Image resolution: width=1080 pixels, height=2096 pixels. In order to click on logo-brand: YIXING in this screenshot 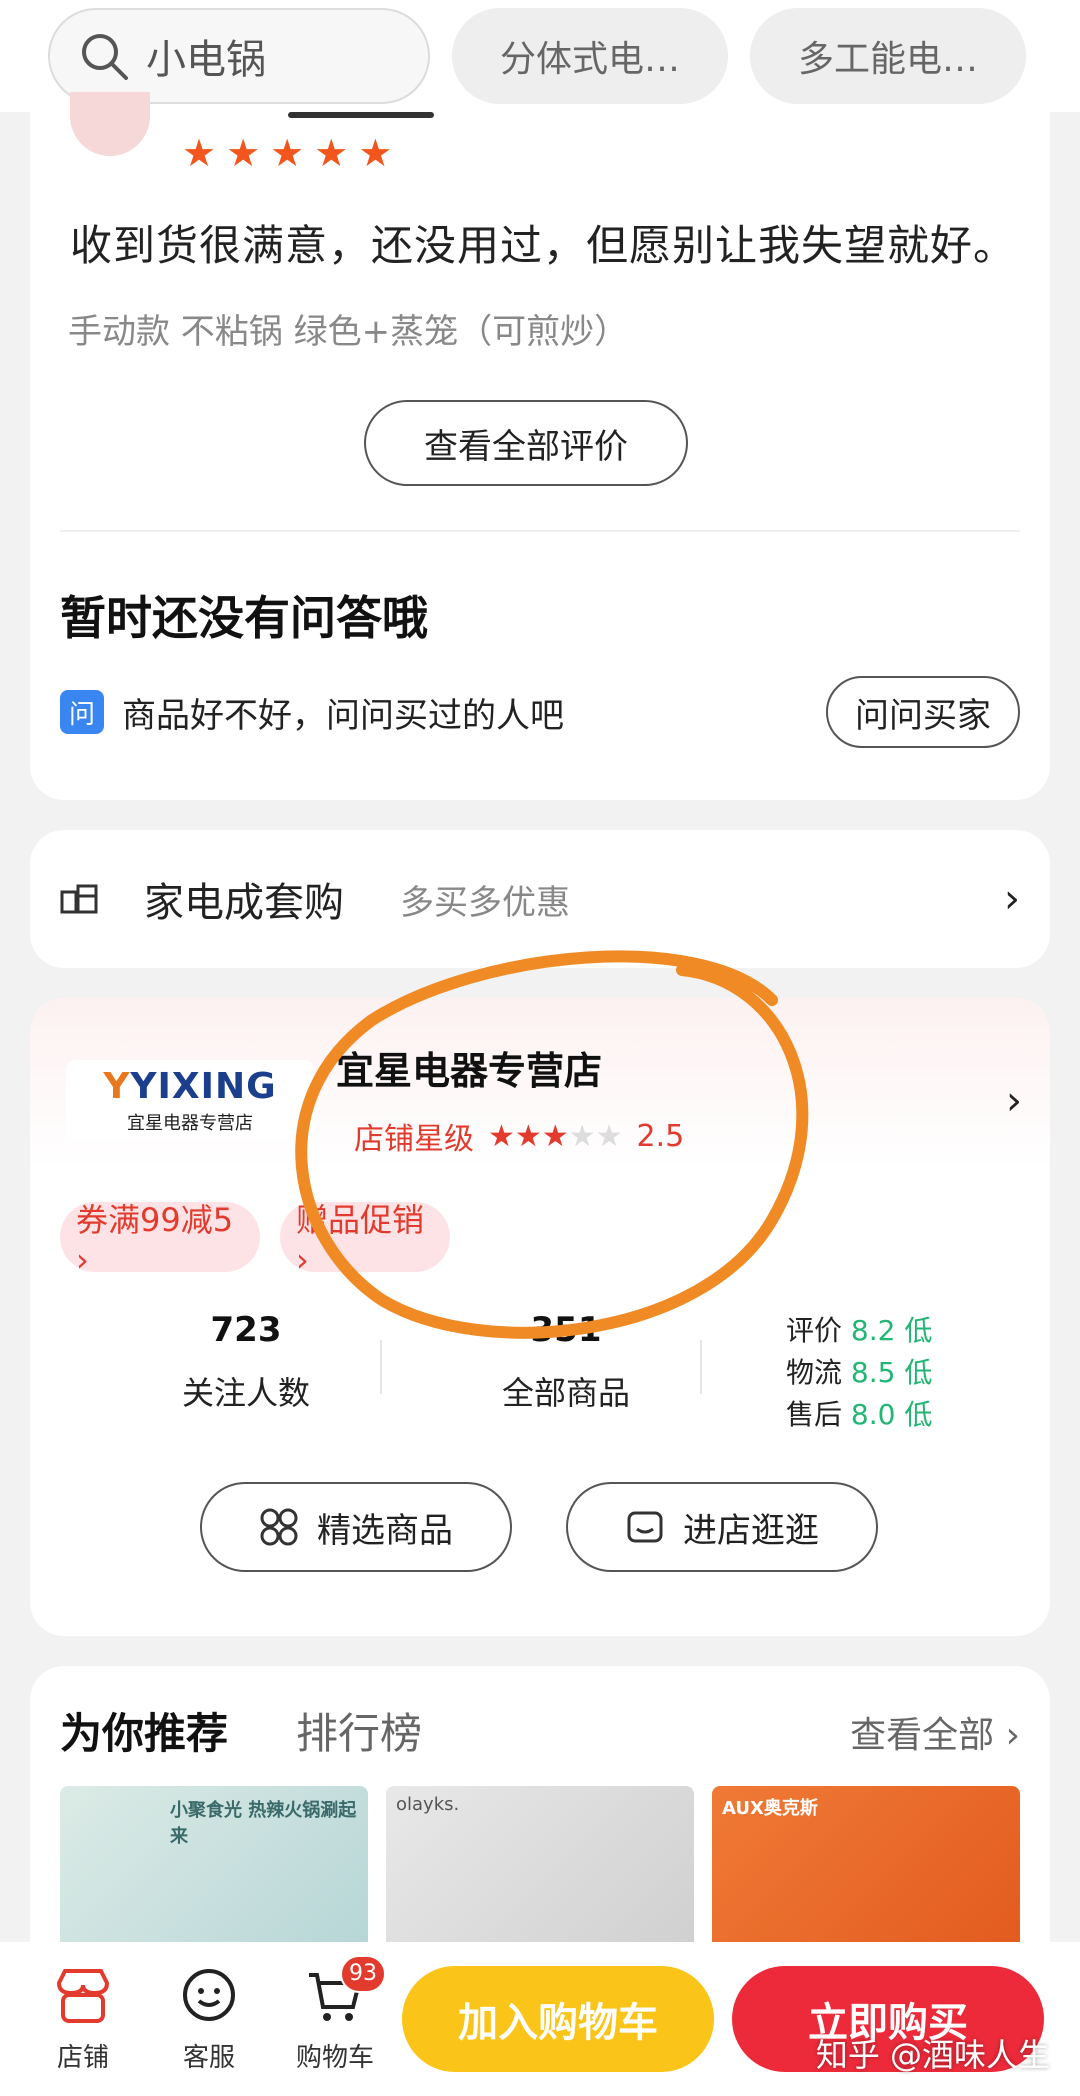, I will do `click(203, 1086)`.